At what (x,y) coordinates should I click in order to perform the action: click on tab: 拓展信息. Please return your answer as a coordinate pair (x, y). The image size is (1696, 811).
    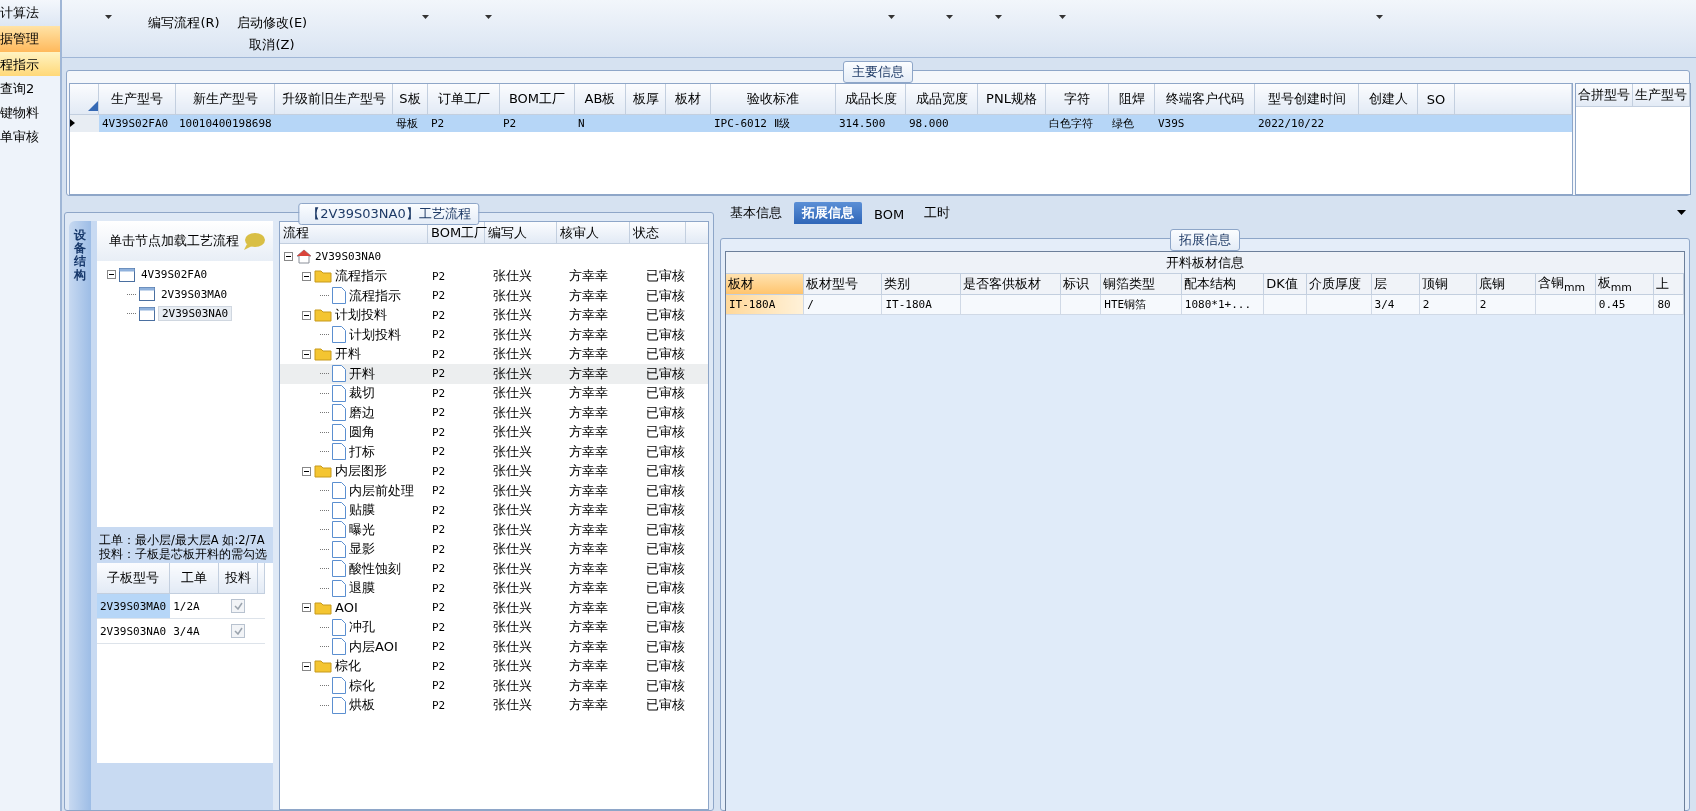
    Looking at the image, I should click on (828, 213).